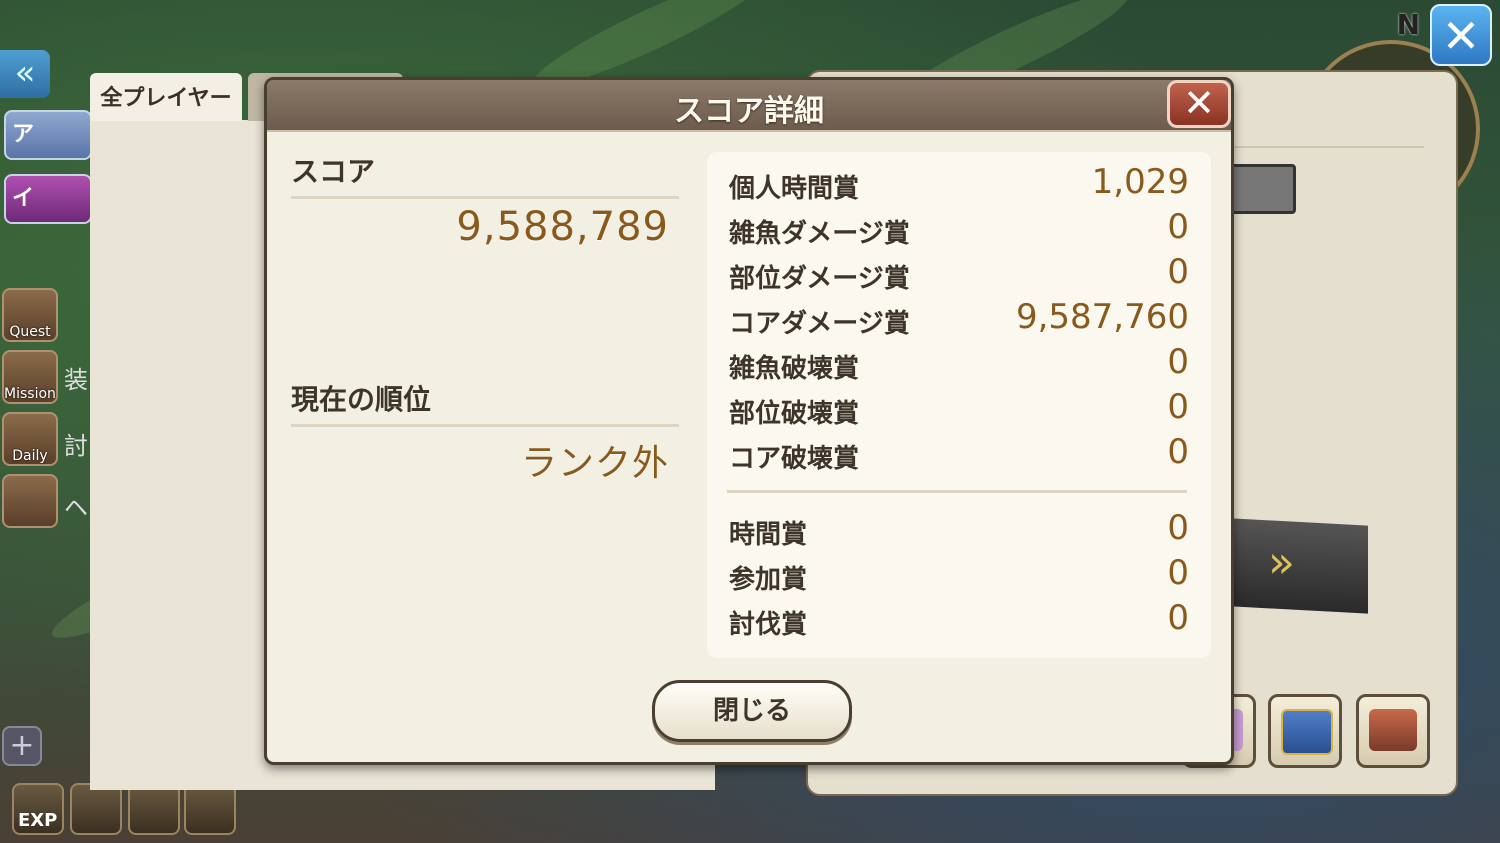  I want to click on row-label: 討伐賞, so click(768, 625).